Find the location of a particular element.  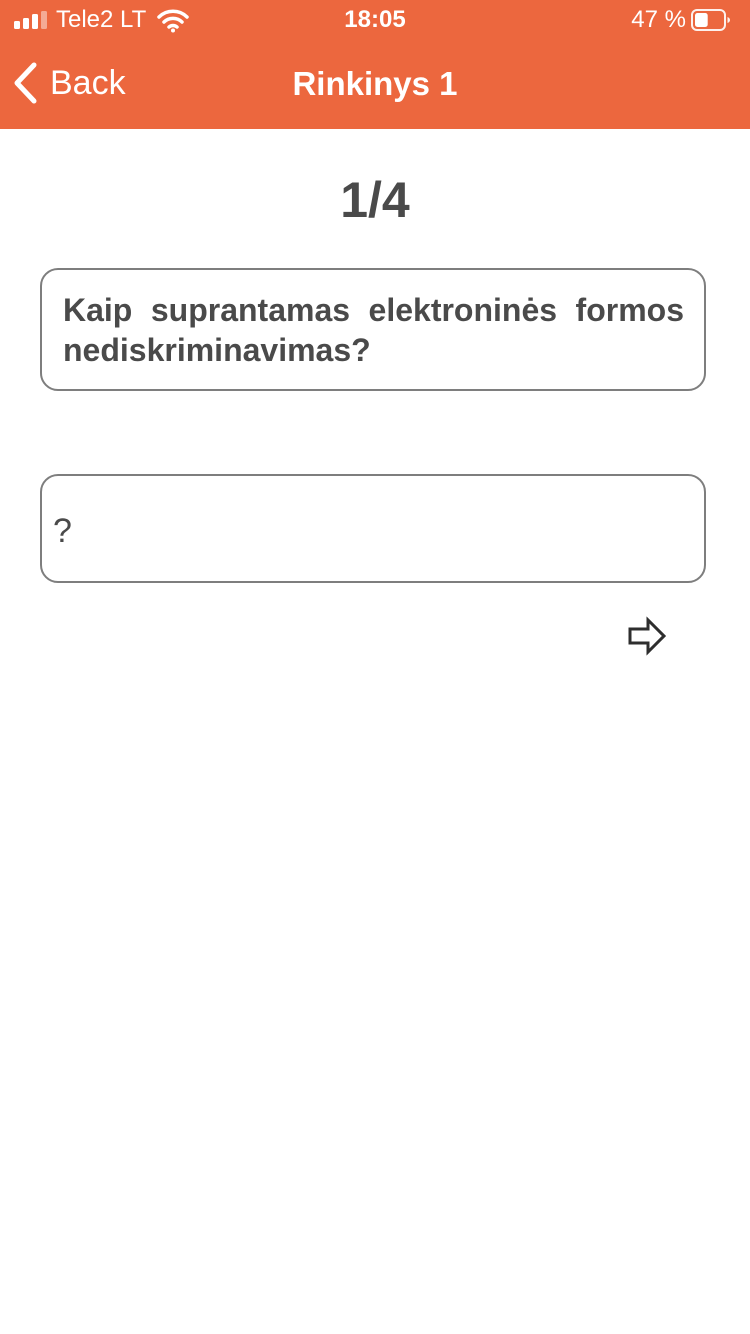

status-bar: Tele2 LT 18:05 47 % is located at coordinates (375, 20).